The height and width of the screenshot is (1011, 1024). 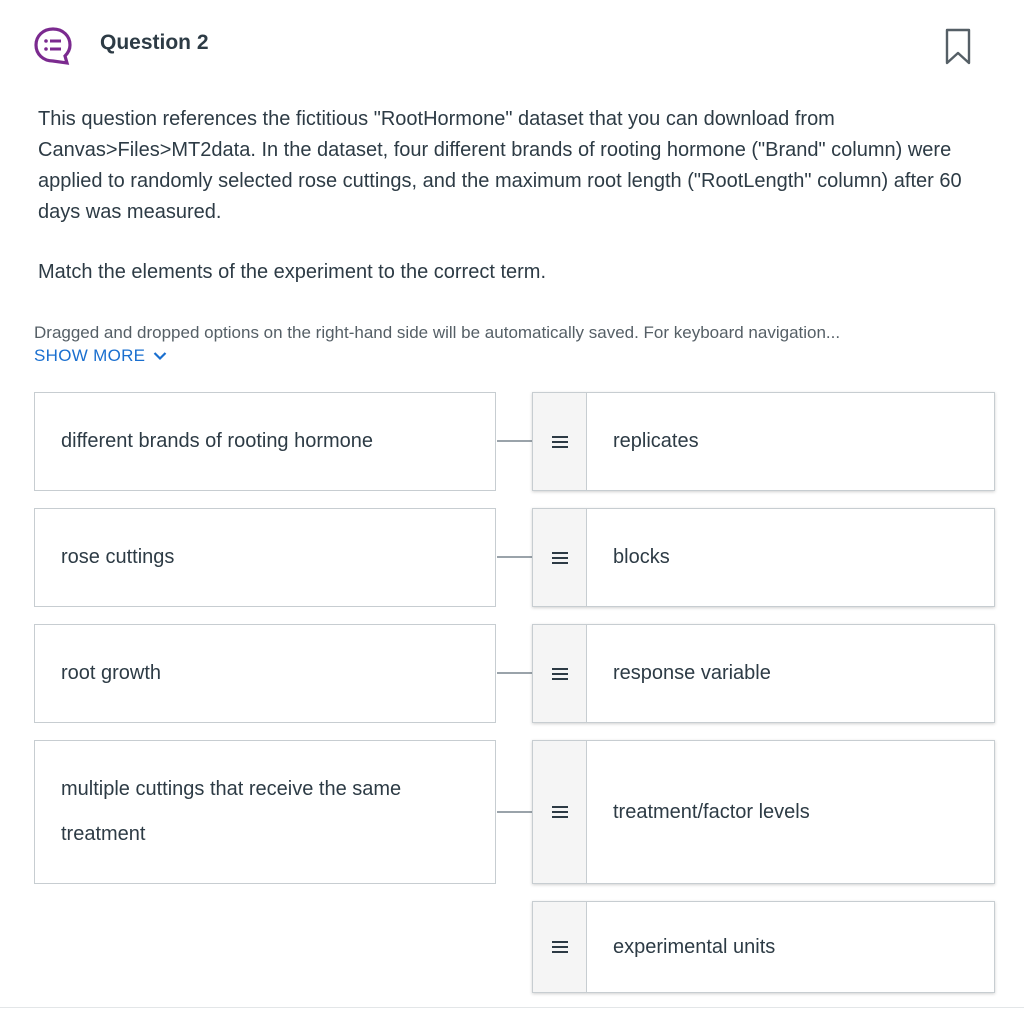 What do you see at coordinates (641, 557) in the screenshot?
I see `answer-option-label: blocks` at bounding box center [641, 557].